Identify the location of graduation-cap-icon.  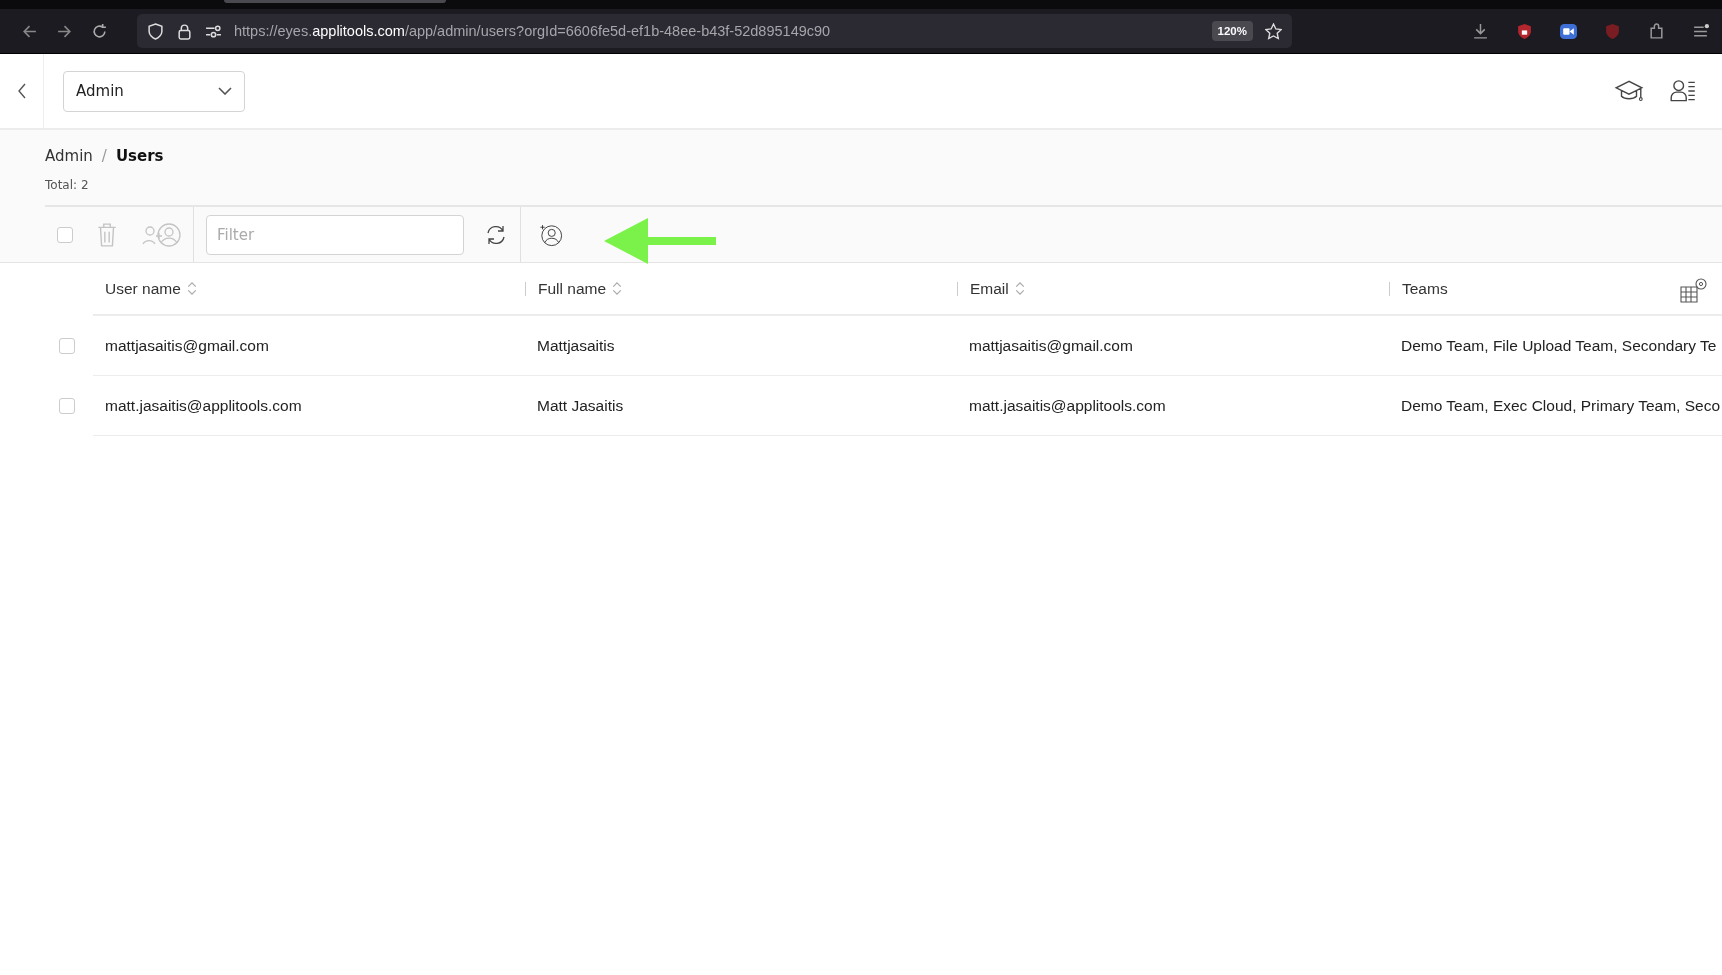
(1629, 91).